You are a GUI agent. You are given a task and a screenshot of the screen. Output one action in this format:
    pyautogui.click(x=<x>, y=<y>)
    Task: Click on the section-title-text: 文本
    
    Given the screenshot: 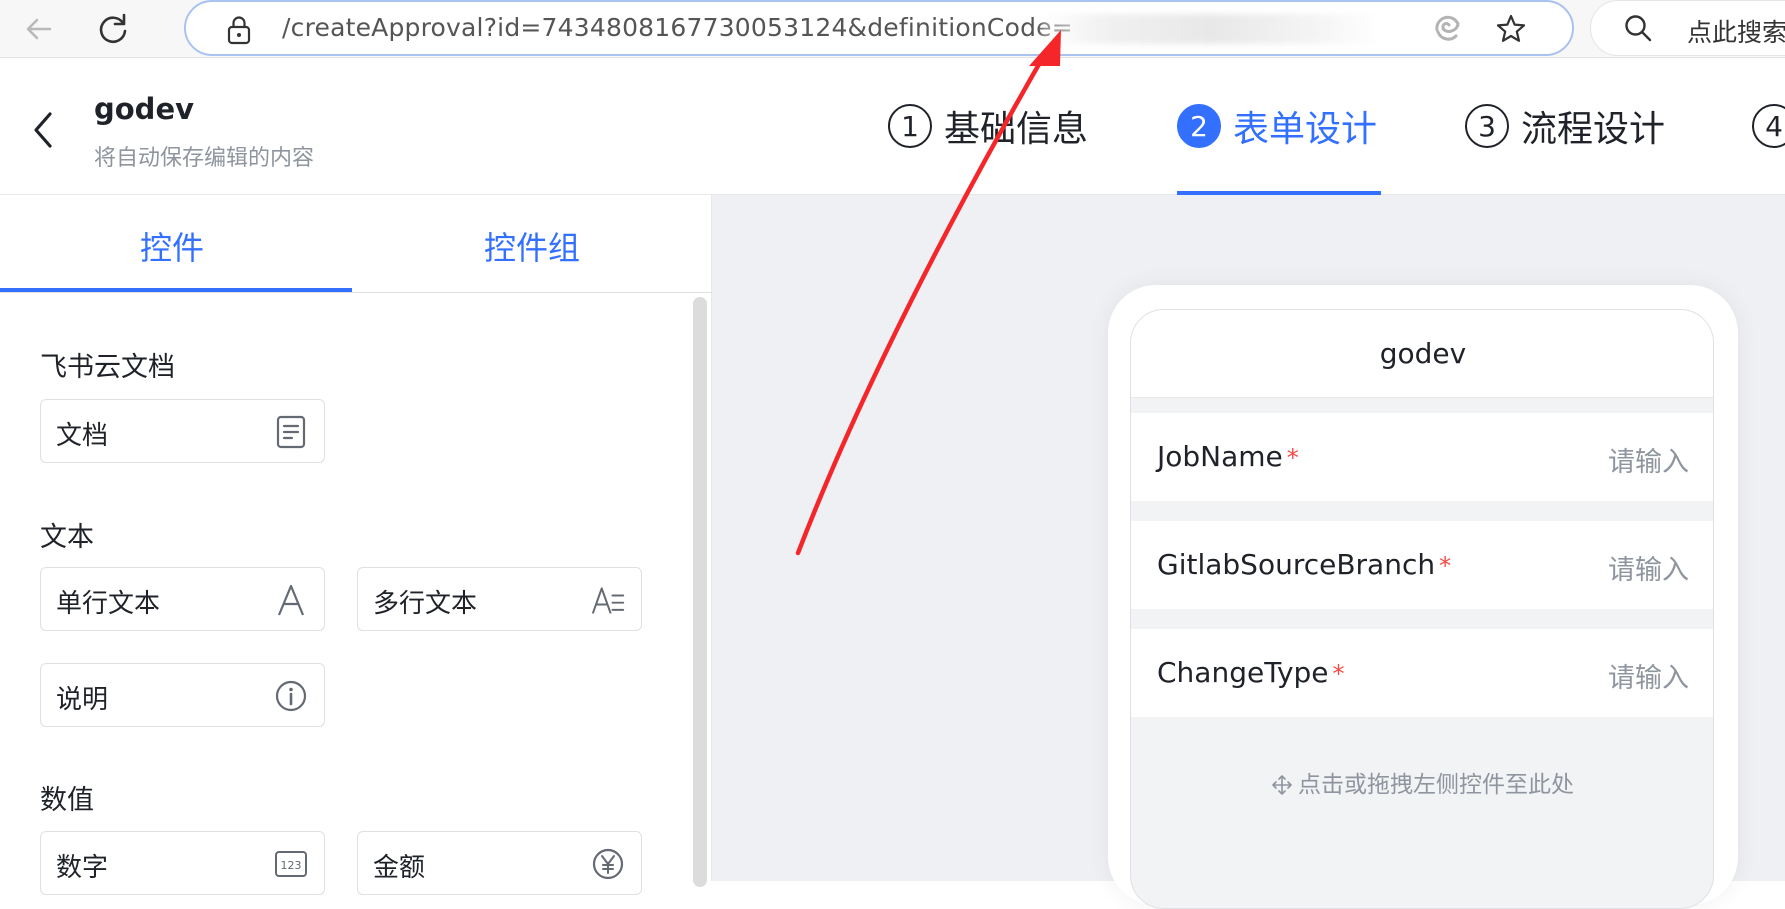 What is the action you would take?
    pyautogui.click(x=67, y=537)
    